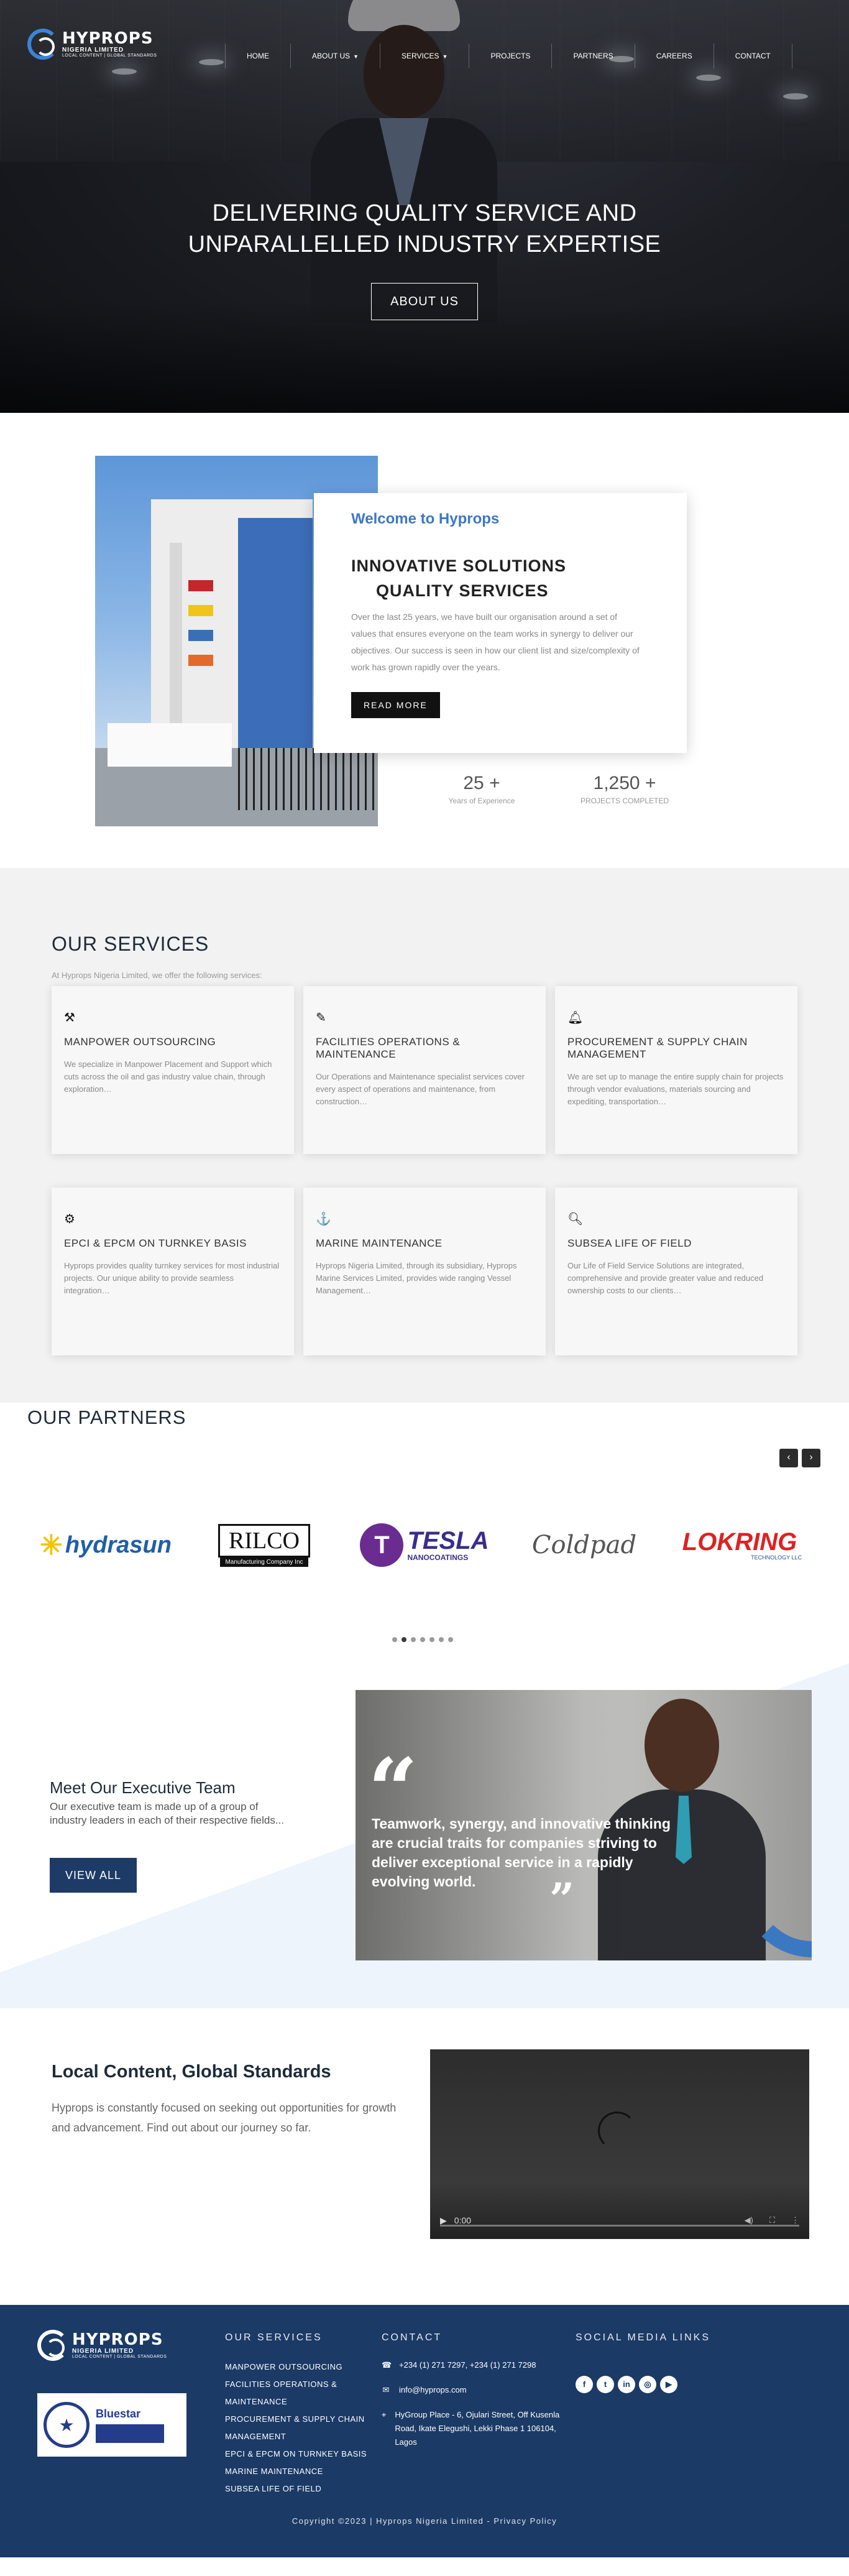  I want to click on volume-icon: ◀), so click(749, 2220).